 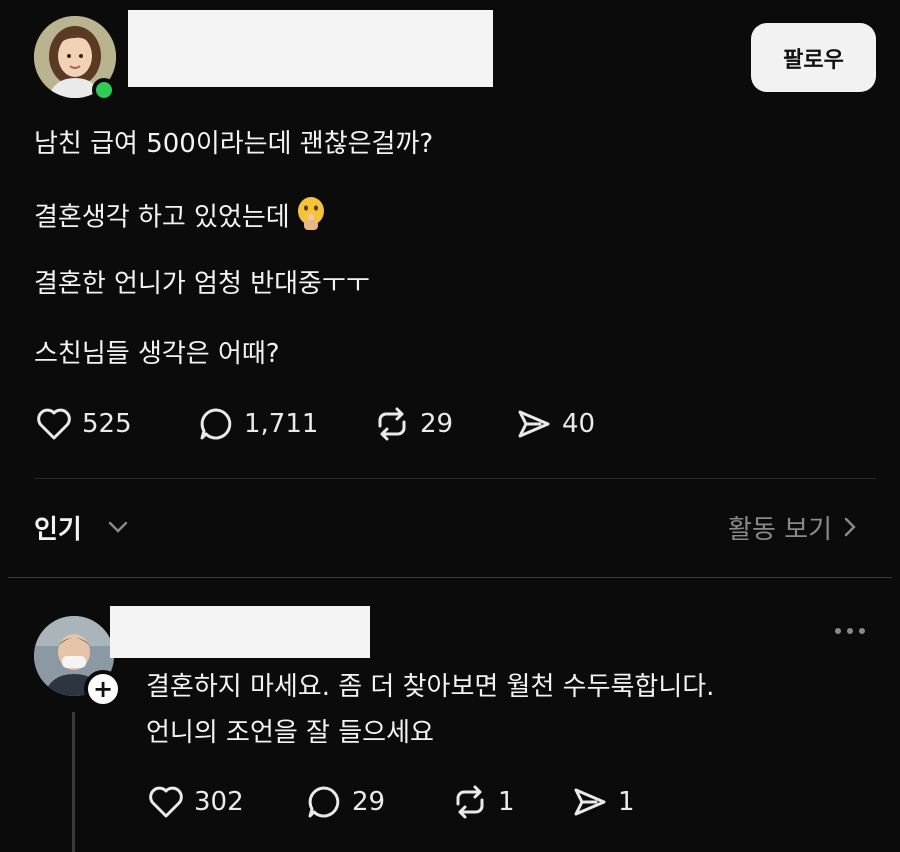 What do you see at coordinates (437, 424) in the screenshot?
I see `repost-count: 29` at bounding box center [437, 424].